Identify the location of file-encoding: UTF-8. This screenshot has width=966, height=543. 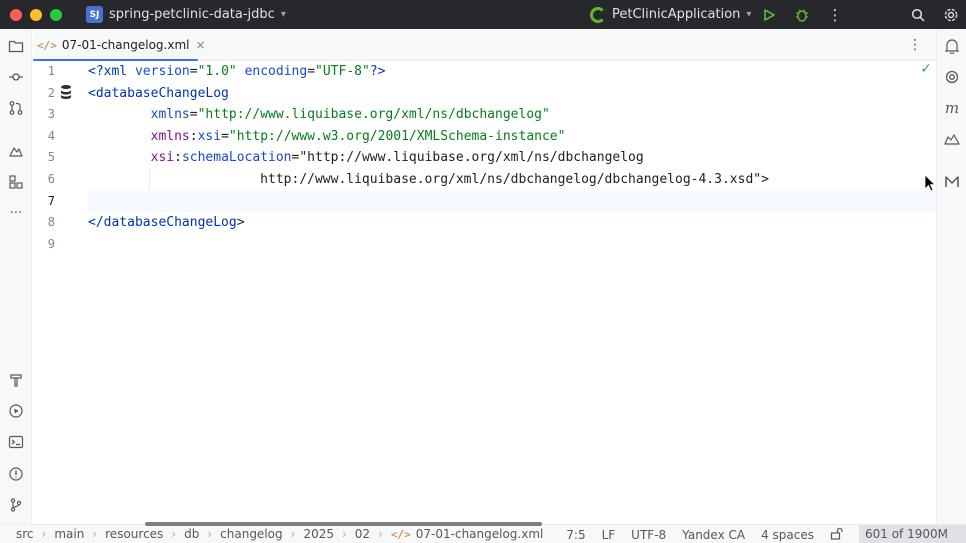
(648, 535).